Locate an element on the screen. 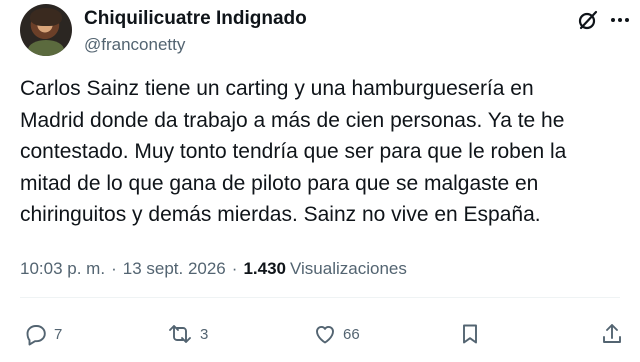  avatar-hair is located at coordinates (46, 17).